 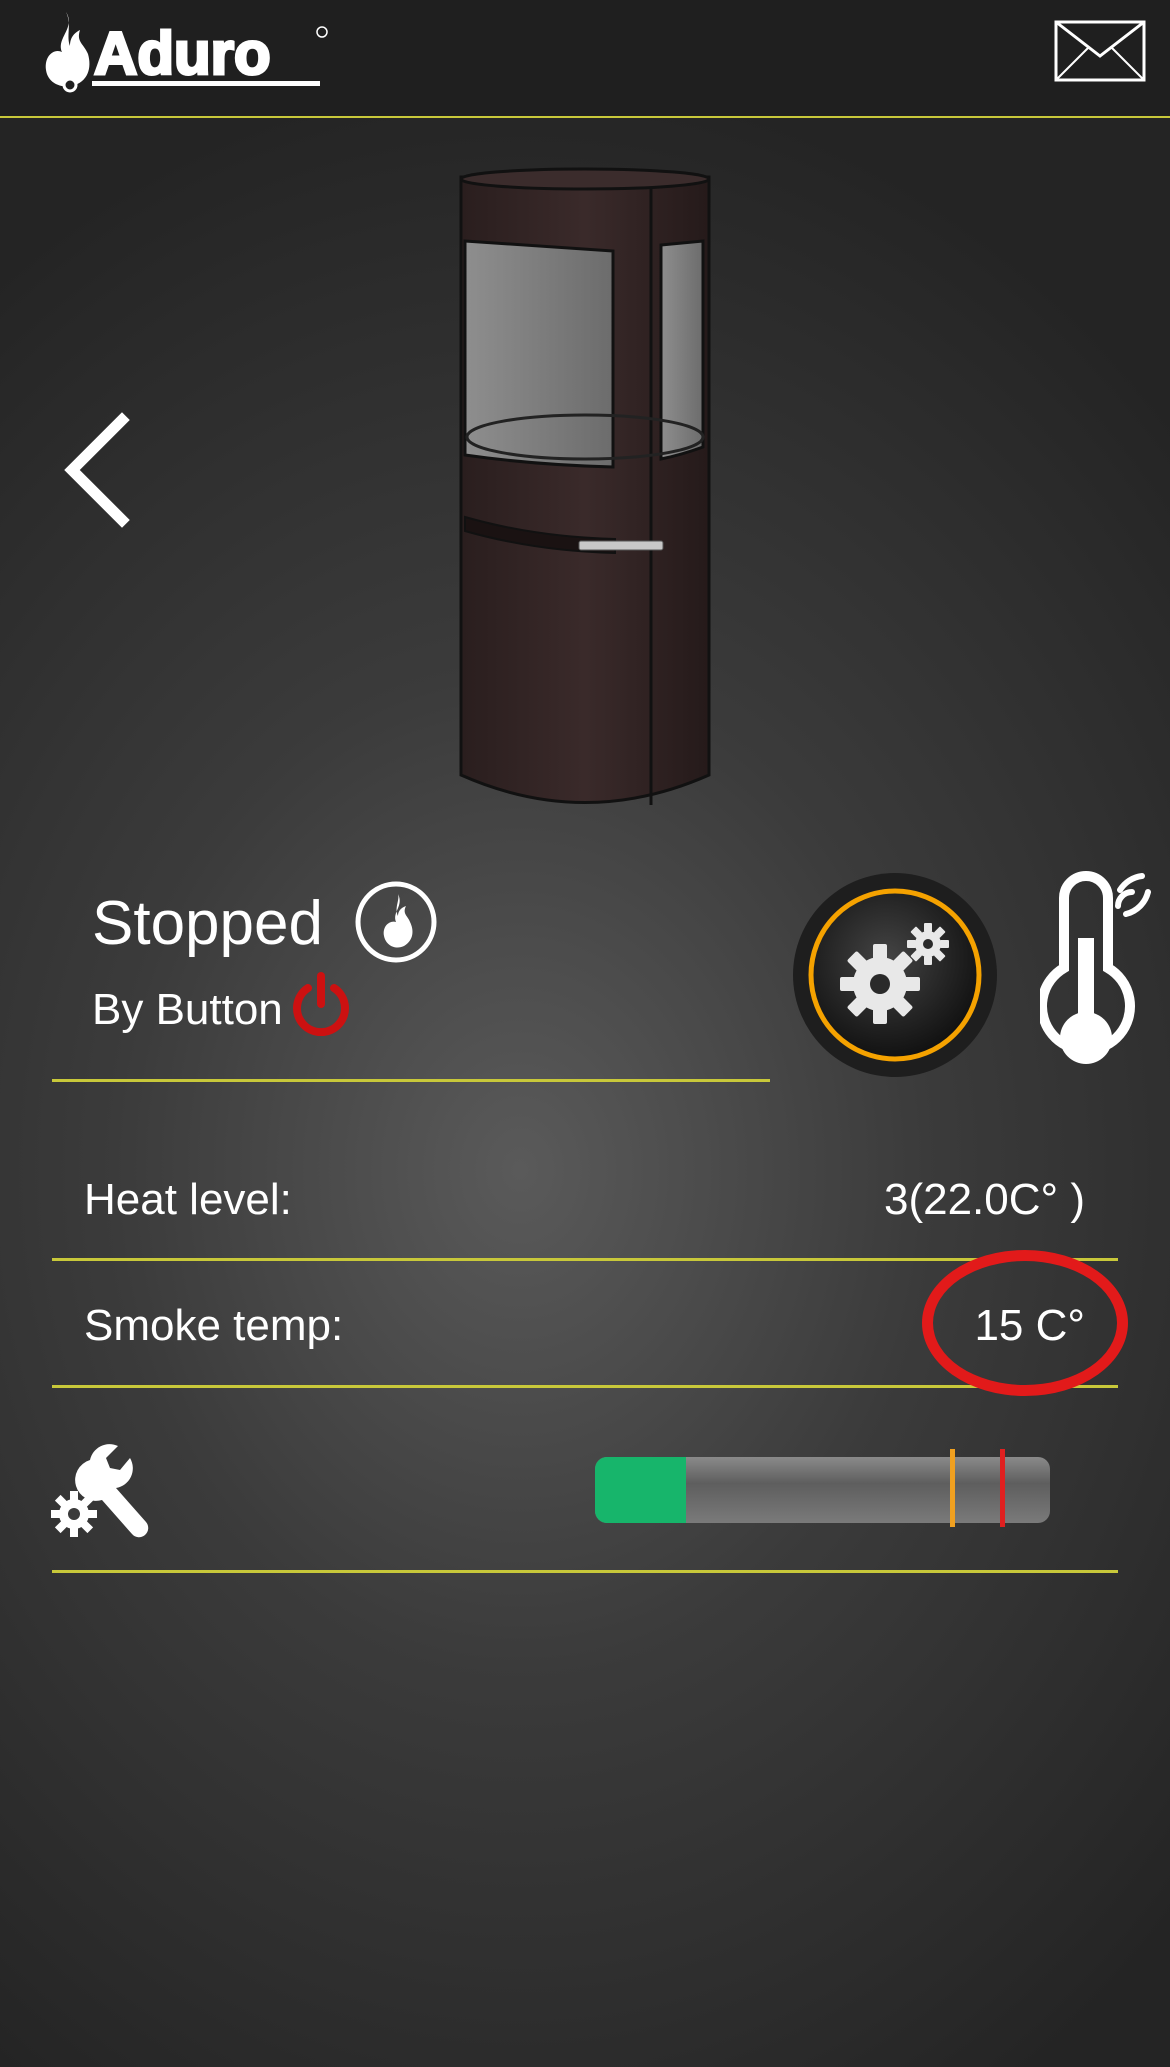 I want to click on mail-icon, so click(x=1100, y=51).